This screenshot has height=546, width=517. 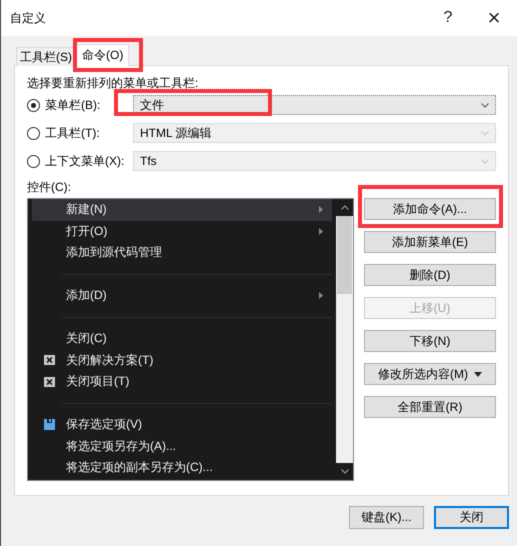 I want to click on menu-item-label: 打开(O), so click(x=87, y=231).